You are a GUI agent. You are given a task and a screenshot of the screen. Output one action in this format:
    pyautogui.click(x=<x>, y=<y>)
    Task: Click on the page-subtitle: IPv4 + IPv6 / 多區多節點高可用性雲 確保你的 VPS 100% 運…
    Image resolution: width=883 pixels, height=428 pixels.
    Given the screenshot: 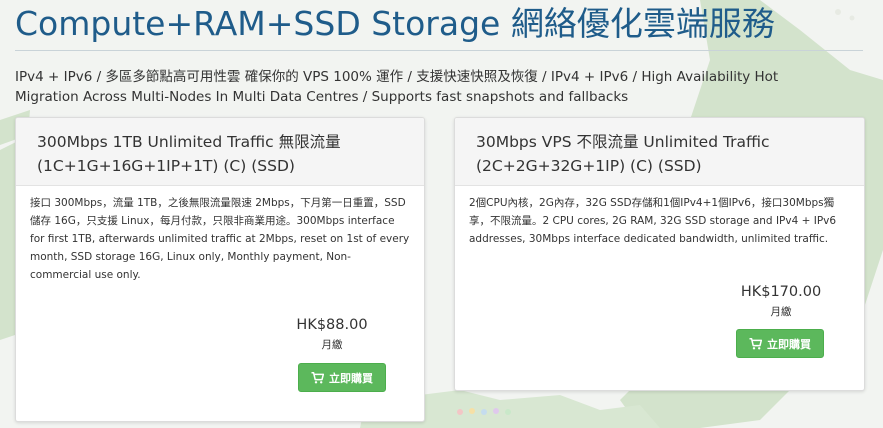 What is the action you would take?
    pyautogui.click(x=397, y=87)
    